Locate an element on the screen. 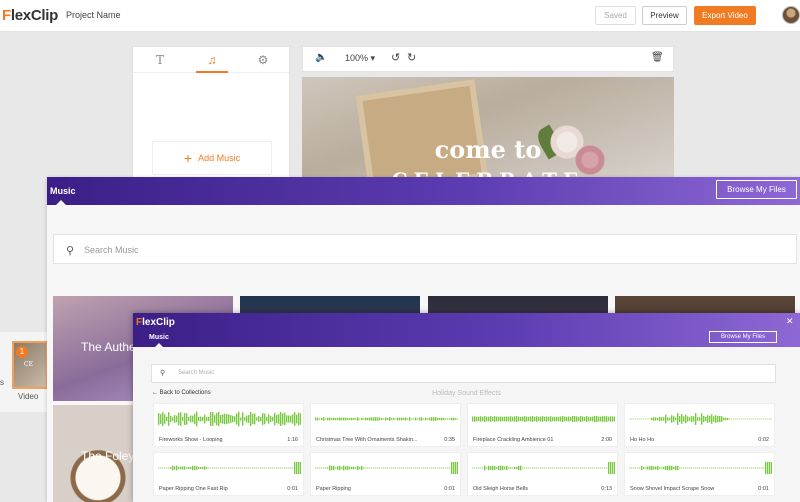  zoom-select: 100% ▾ is located at coordinates (360, 58).